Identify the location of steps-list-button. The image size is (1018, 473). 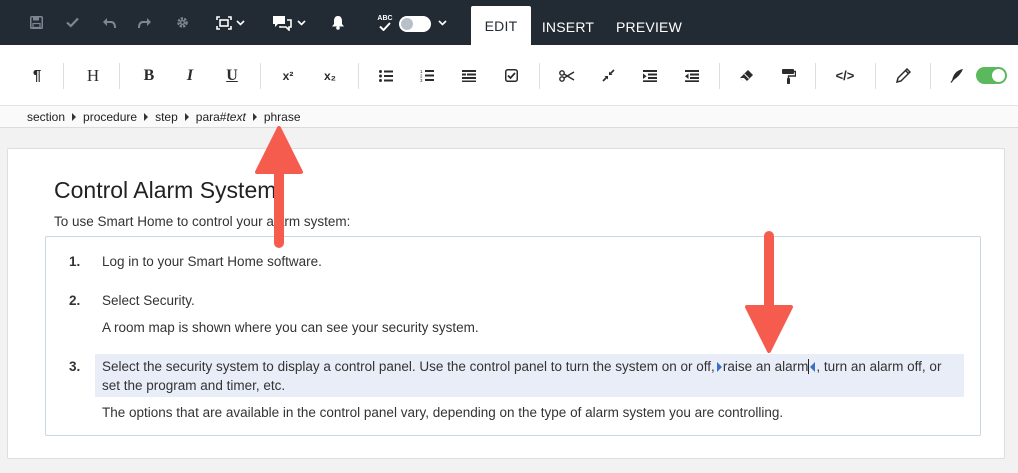
(469, 75).